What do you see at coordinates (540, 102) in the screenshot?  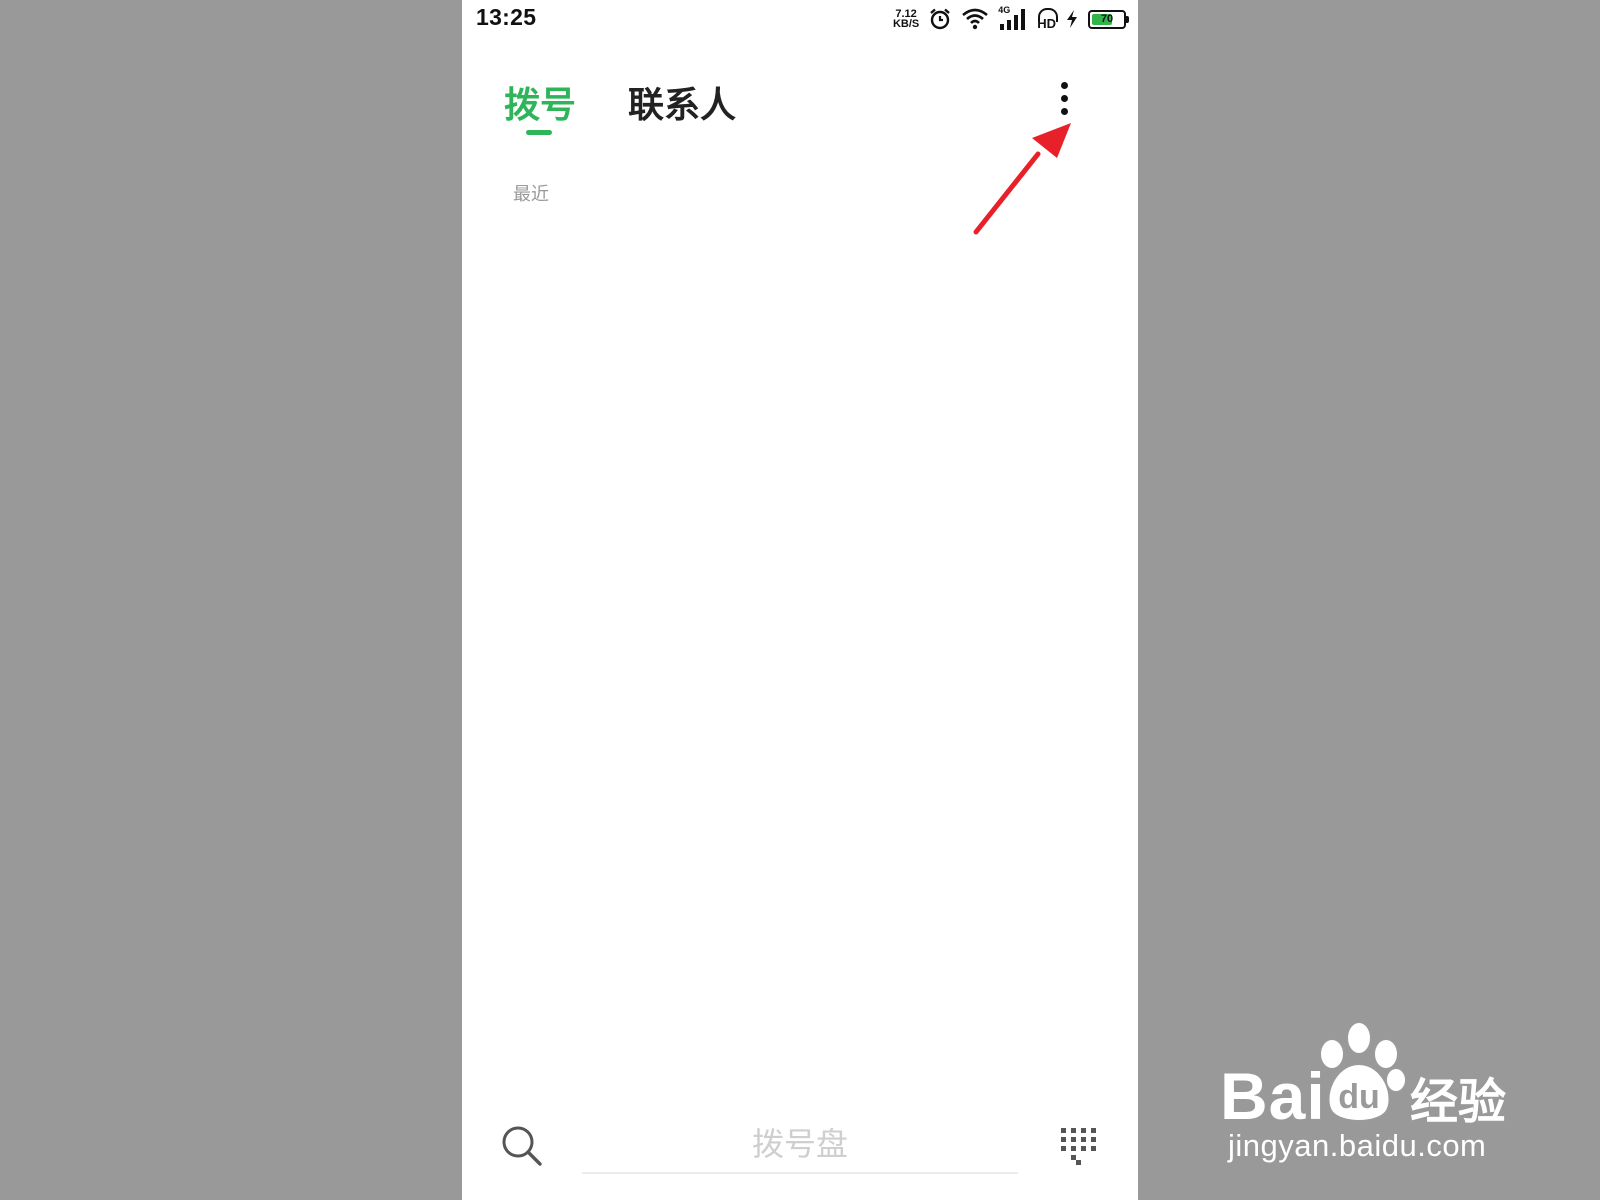 I see `tab-dial: 拨号` at bounding box center [540, 102].